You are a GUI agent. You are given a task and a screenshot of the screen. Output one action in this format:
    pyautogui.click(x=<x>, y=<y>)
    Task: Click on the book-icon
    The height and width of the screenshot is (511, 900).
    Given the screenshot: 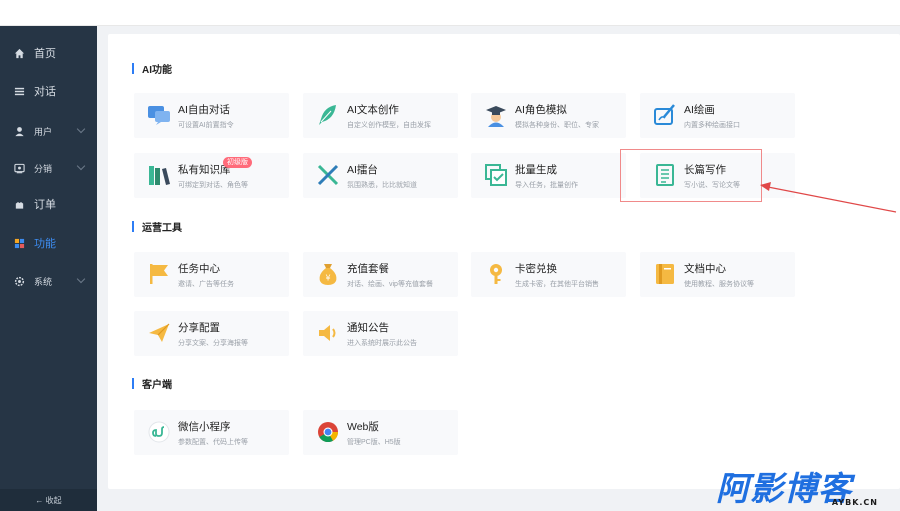 What is the action you would take?
    pyautogui.click(x=665, y=274)
    